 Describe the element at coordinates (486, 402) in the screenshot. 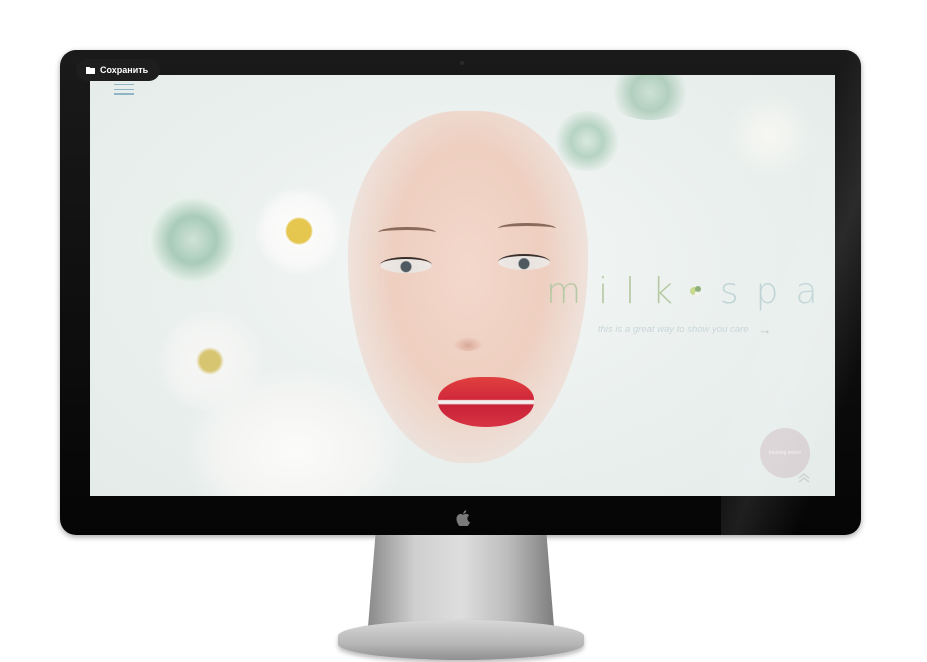

I see `red-lips` at that location.